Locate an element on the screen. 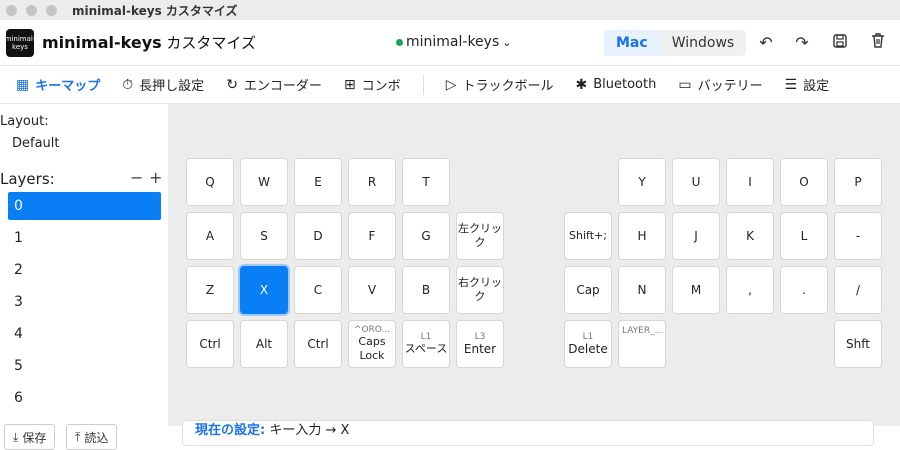  key-alt: Alt is located at coordinates (264, 344).